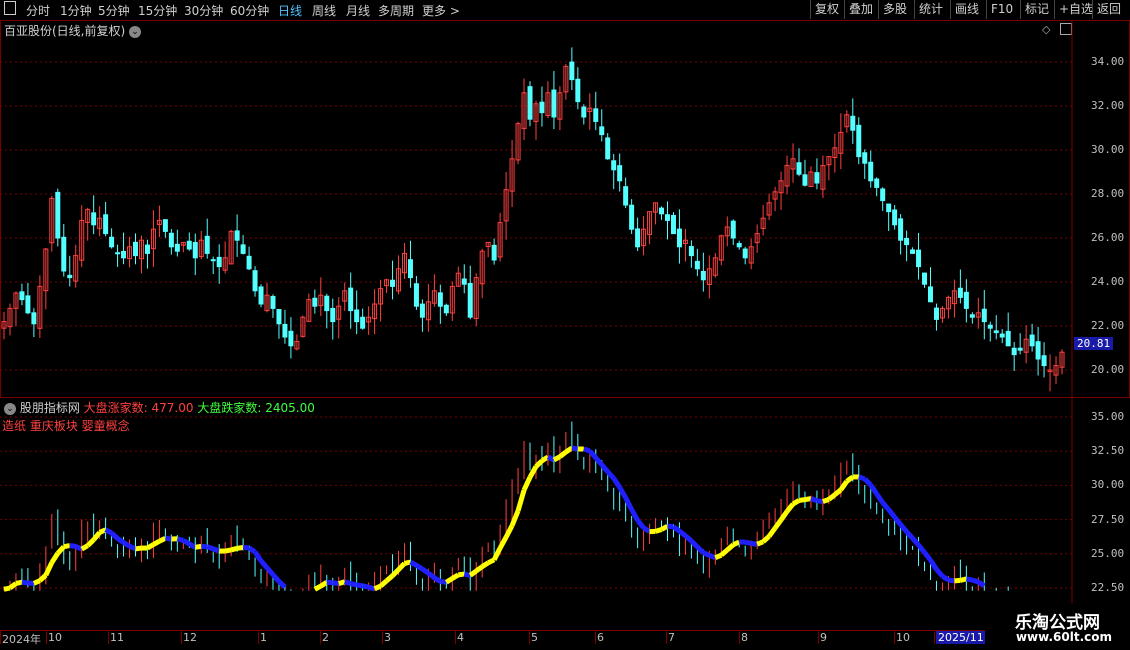 This screenshot has height=650, width=1130. I want to click on price-tick: 32.00, so click(1108, 105).